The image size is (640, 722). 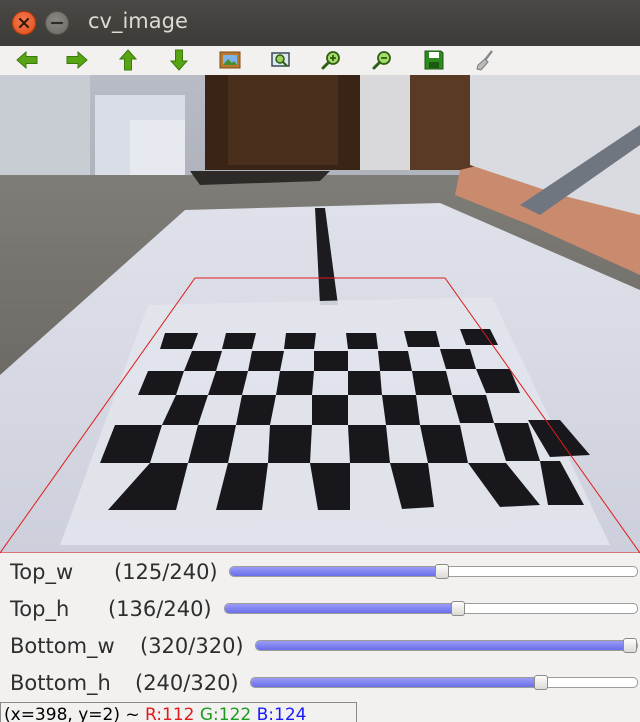 I want to click on zoom-fit-button, so click(x=230, y=61).